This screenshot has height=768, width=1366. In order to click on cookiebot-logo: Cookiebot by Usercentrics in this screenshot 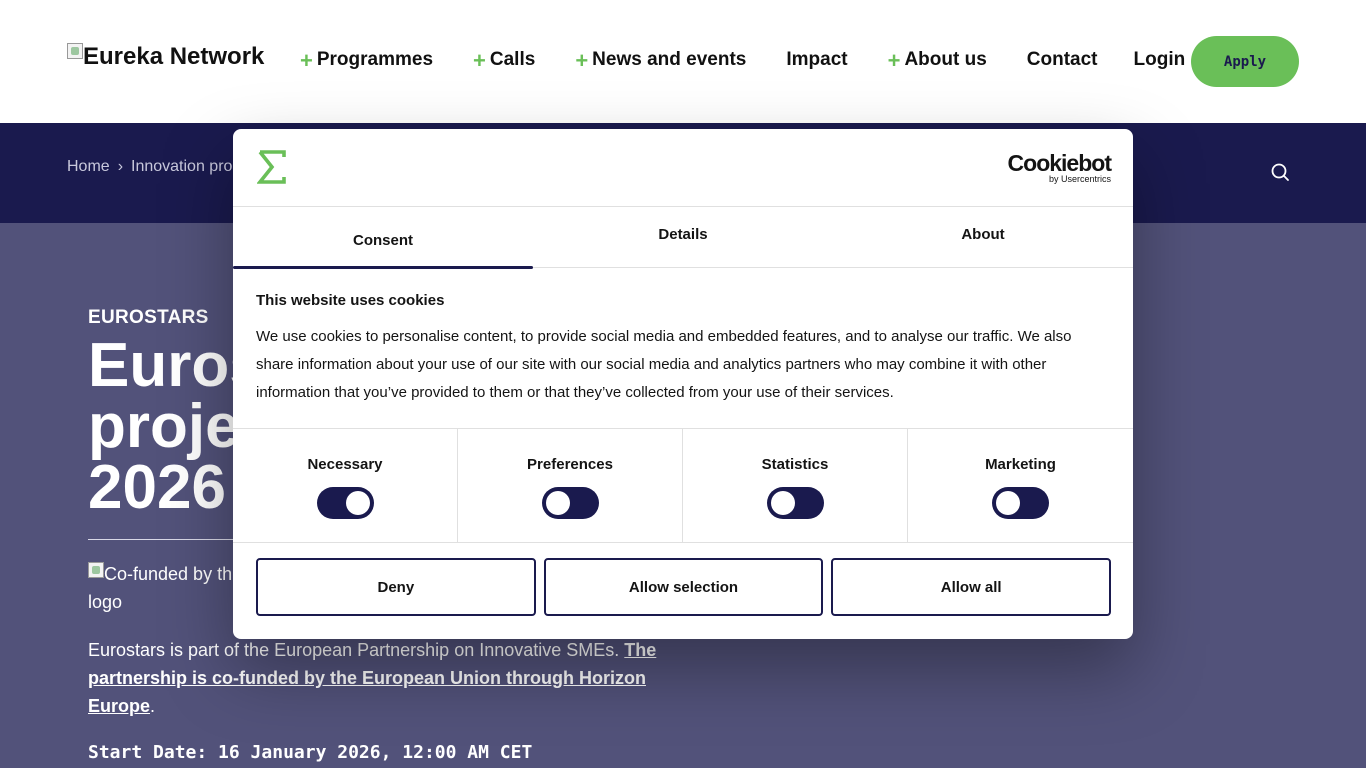, I will do `click(1059, 167)`.